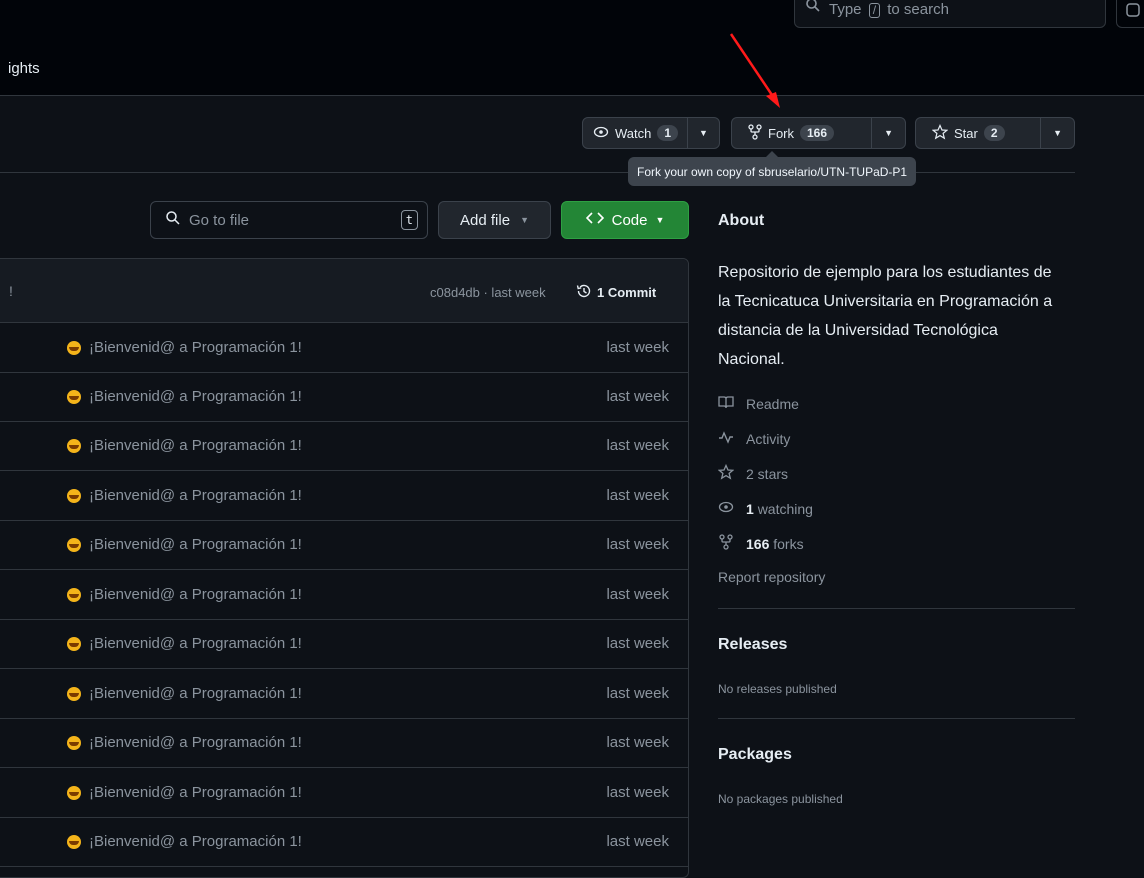  I want to click on packages-note: No packages published, so click(780, 799).